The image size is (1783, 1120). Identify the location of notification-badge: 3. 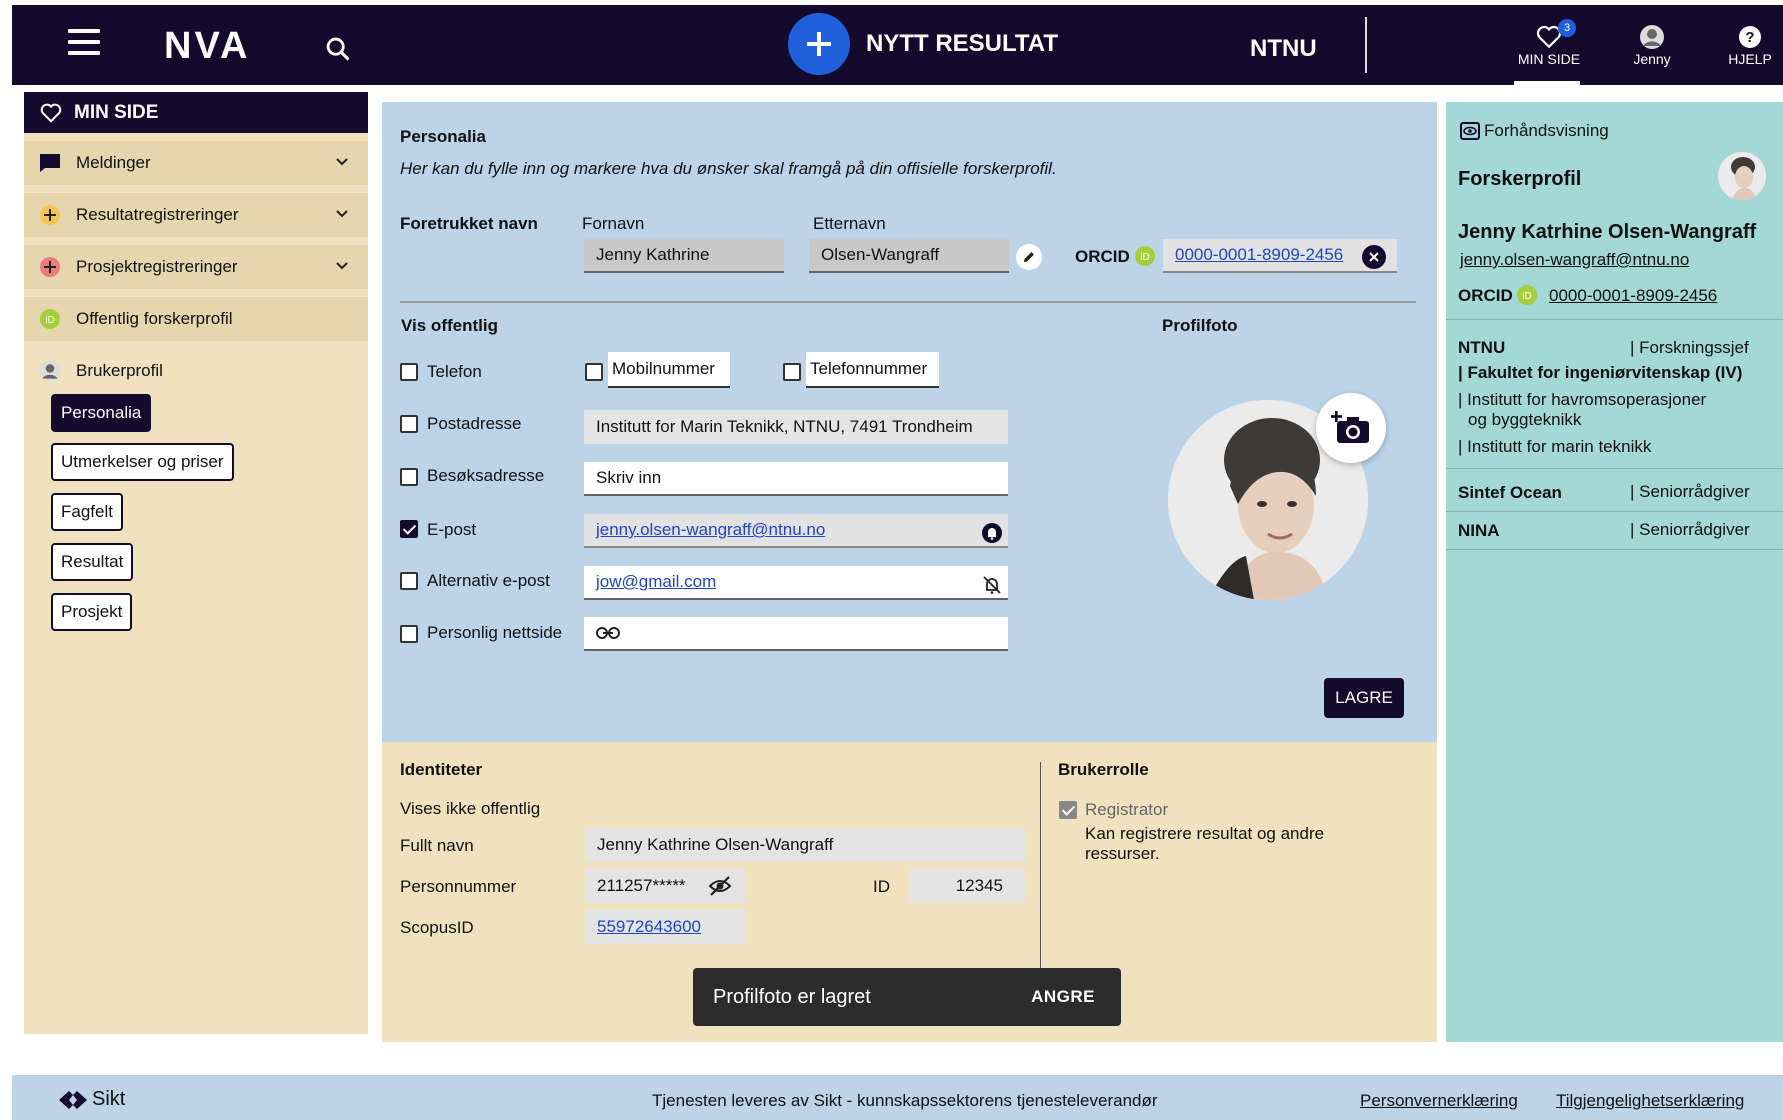
(1567, 28).